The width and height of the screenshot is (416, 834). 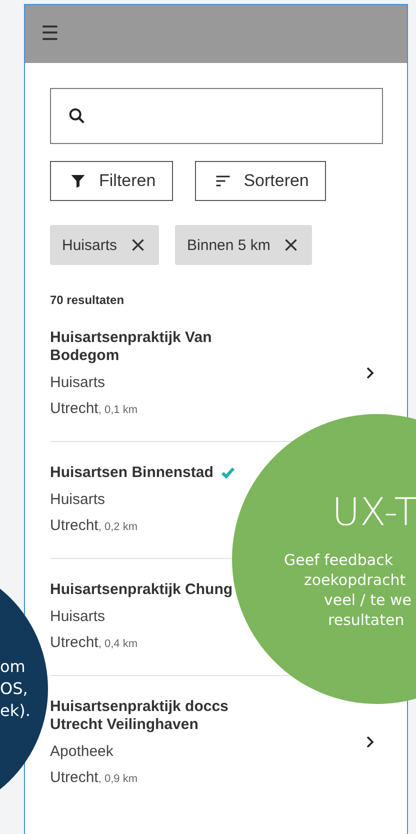 I want to click on result-location: Utrecht, 0,2 km, so click(x=94, y=525).